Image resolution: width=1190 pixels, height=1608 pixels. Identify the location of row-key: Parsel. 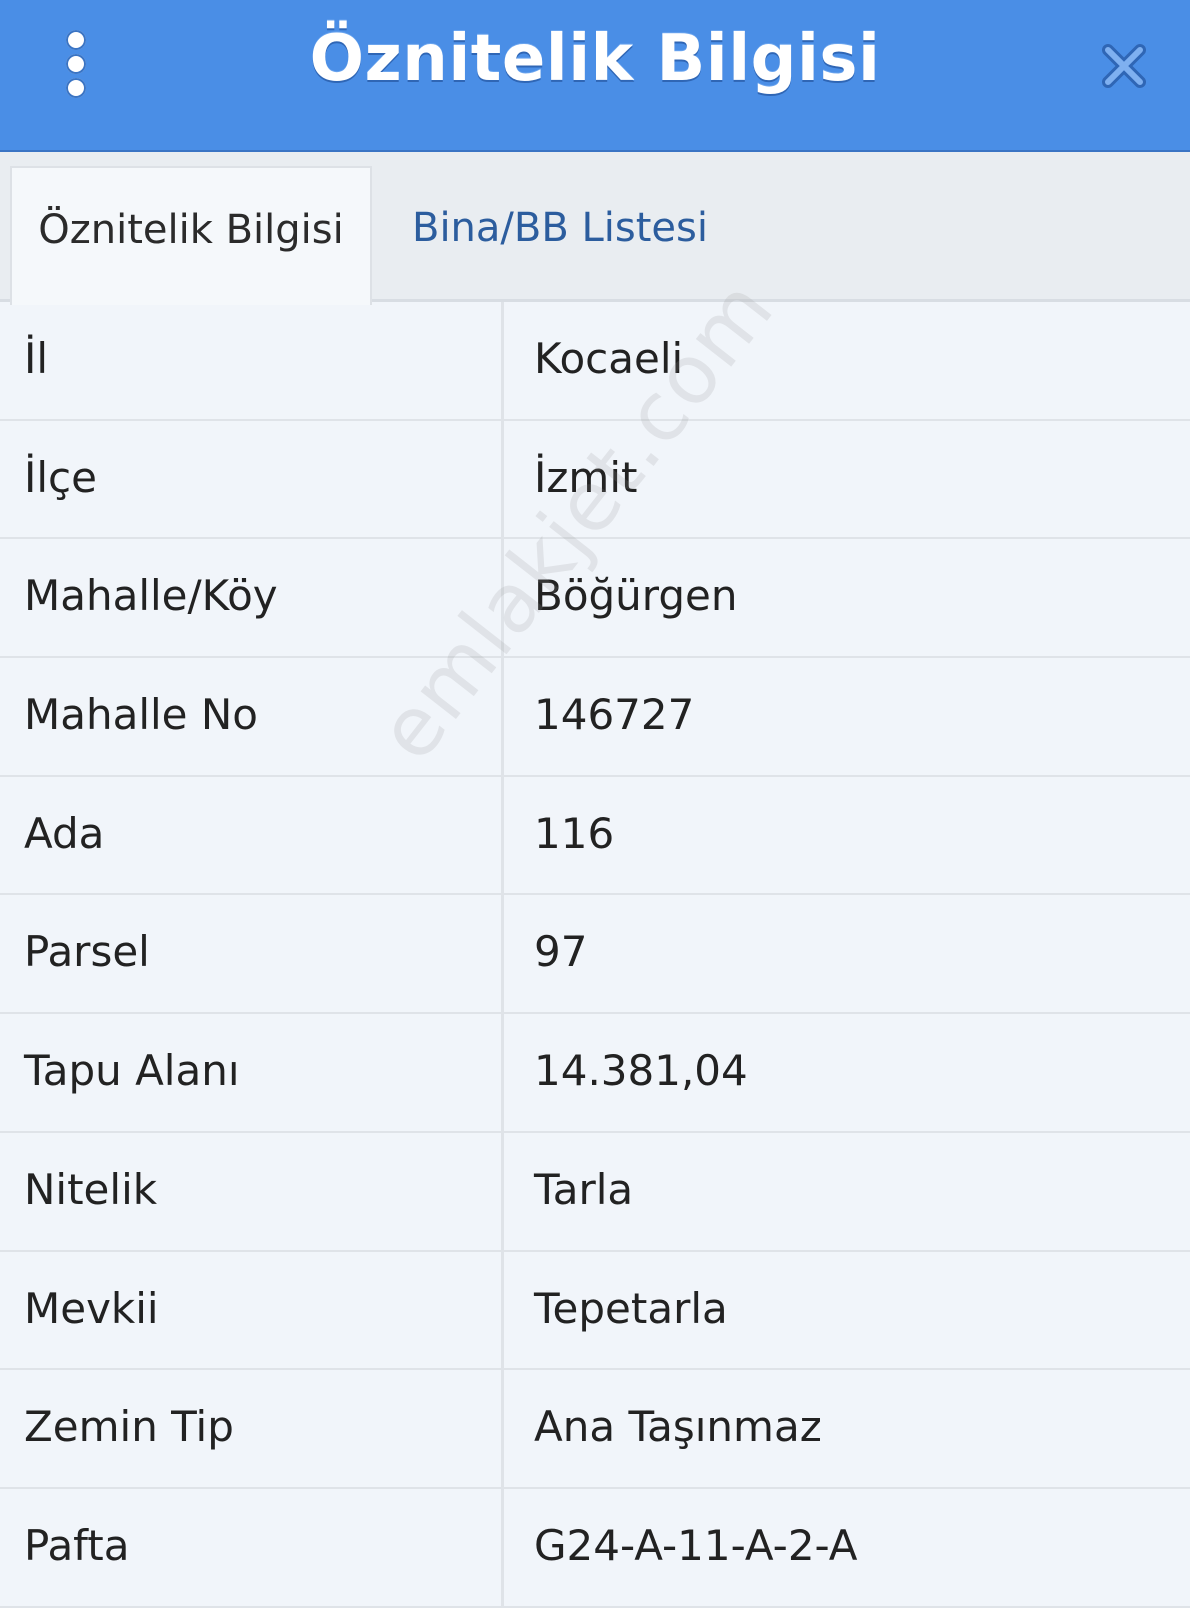
(252, 954).